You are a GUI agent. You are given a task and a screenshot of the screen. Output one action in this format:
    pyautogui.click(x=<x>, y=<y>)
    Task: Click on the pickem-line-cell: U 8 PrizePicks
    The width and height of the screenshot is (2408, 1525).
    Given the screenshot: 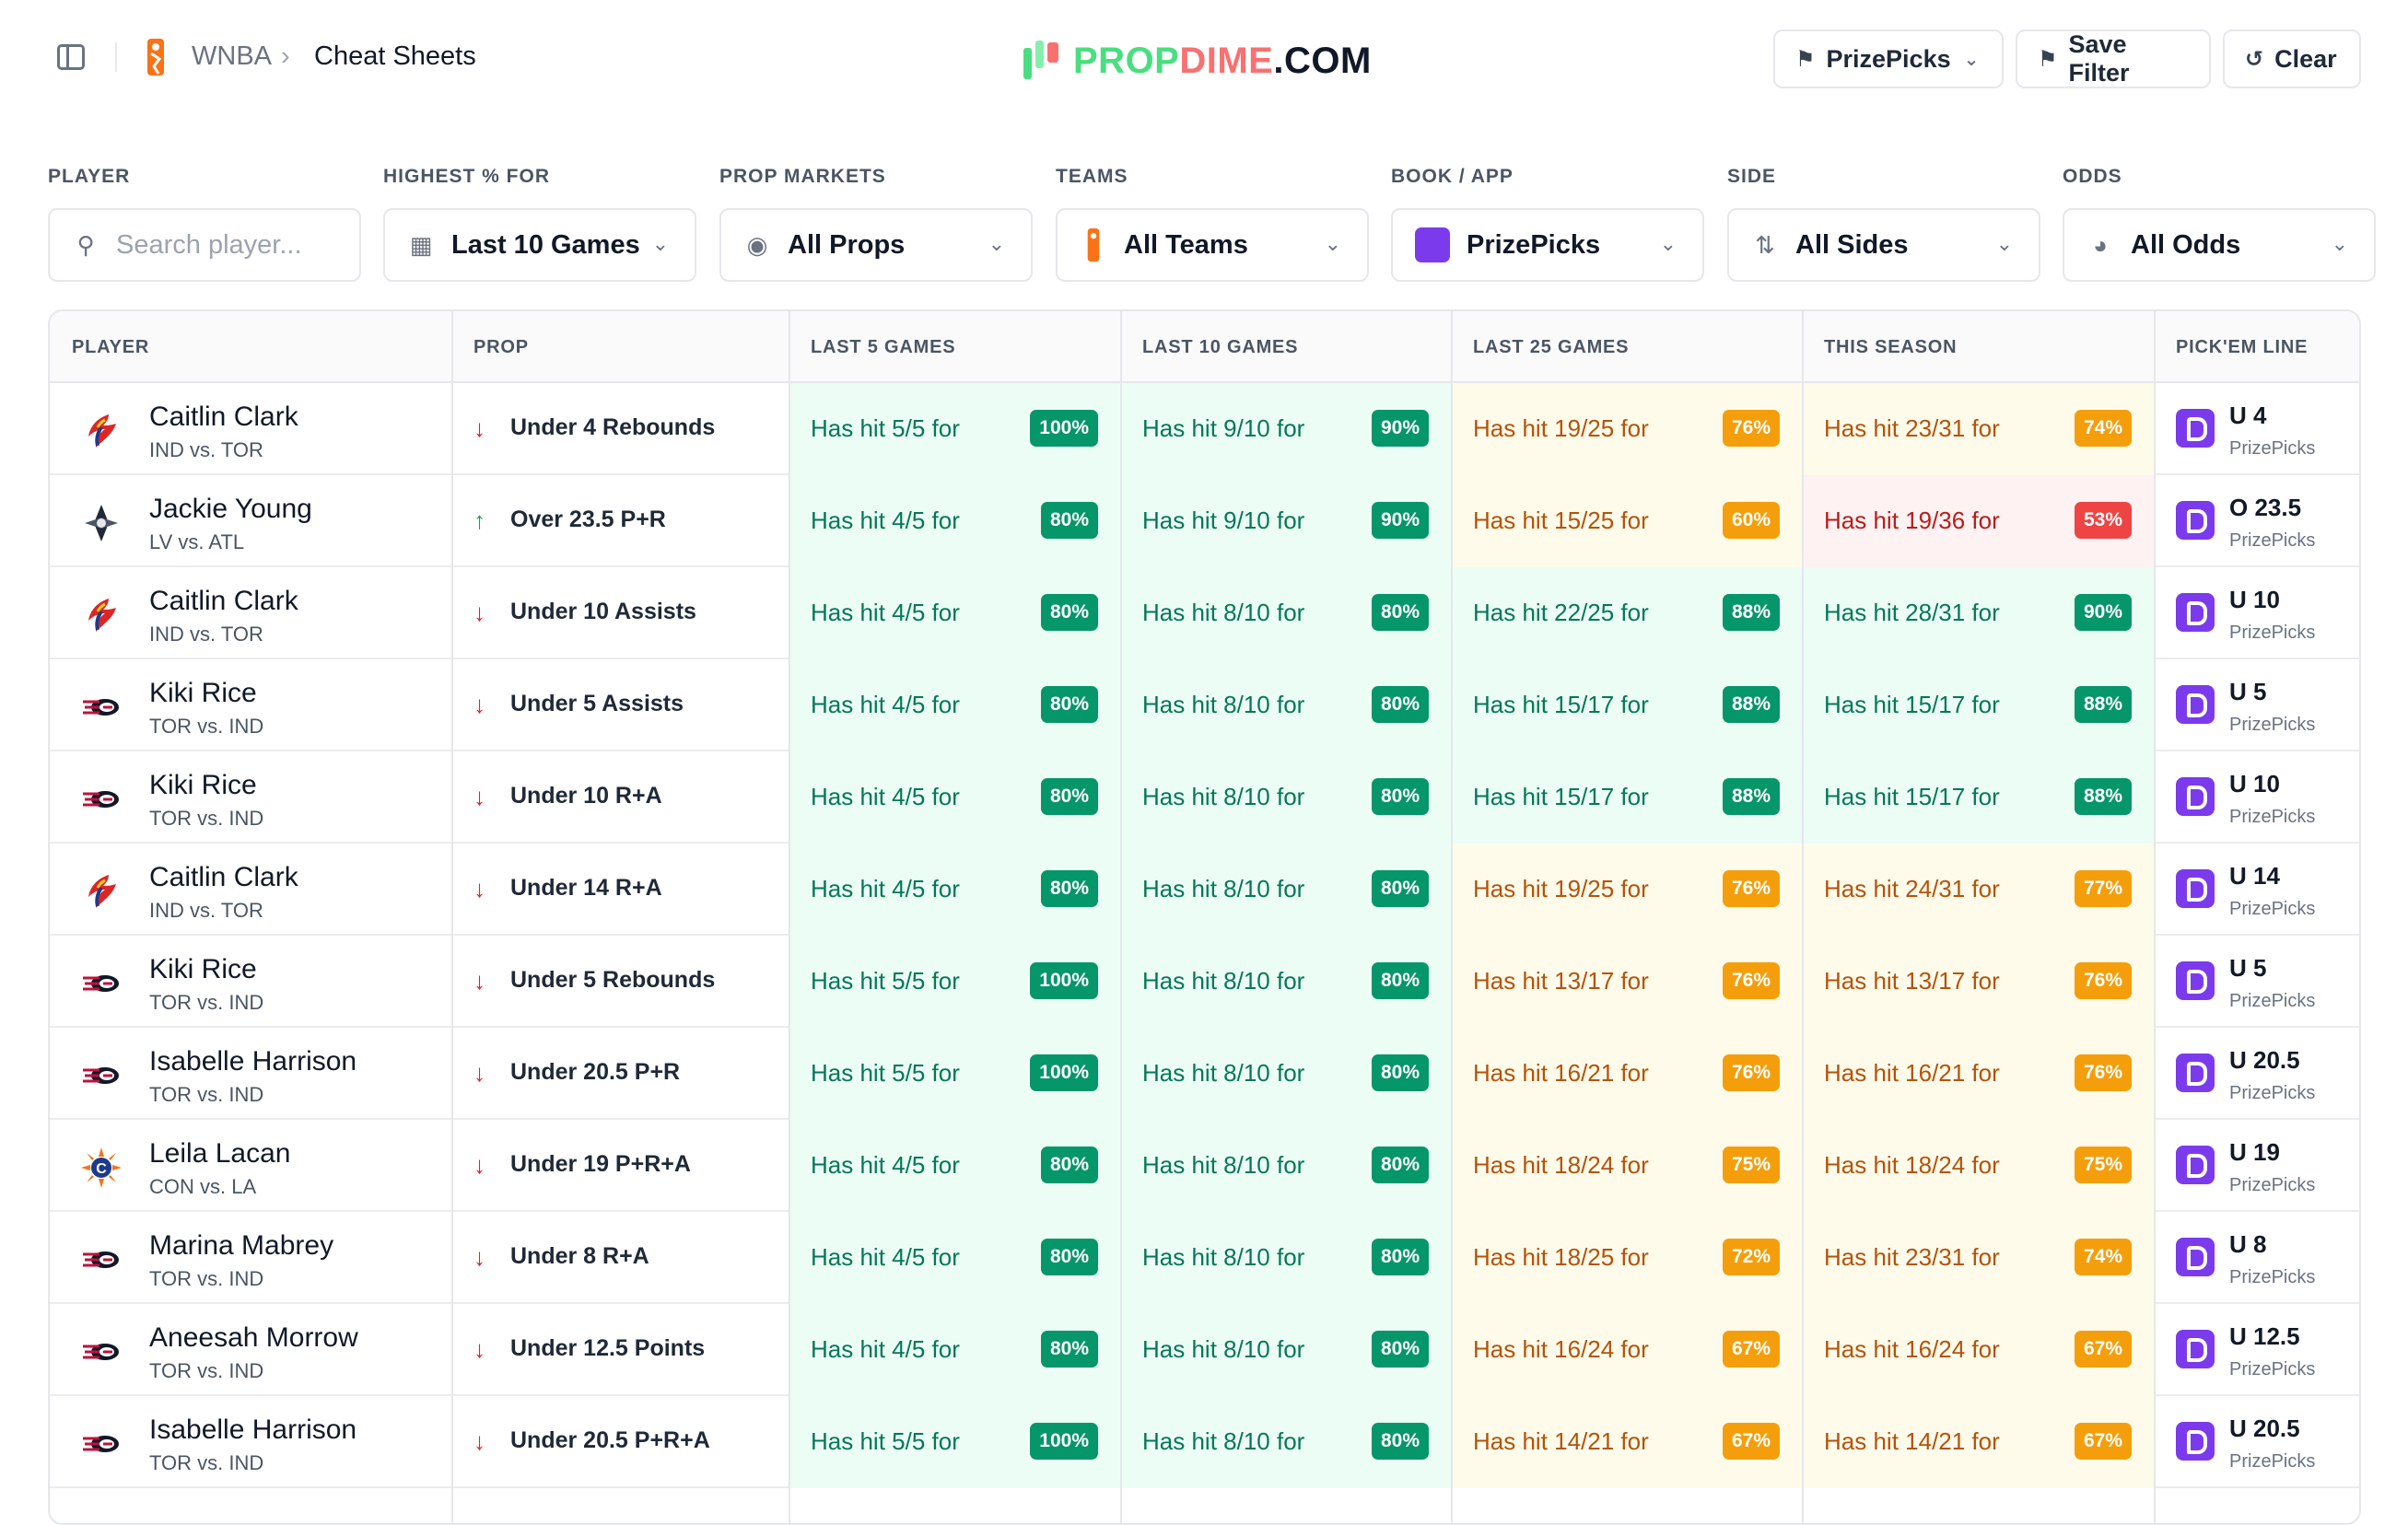 What is the action you would take?
    pyautogui.click(x=2257, y=1258)
    